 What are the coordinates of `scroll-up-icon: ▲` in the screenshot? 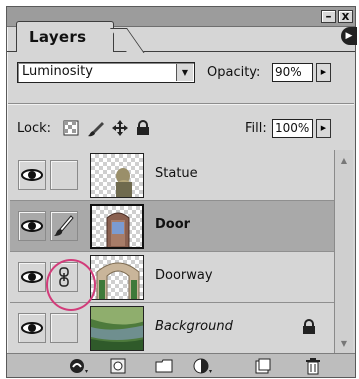 It's located at (344, 161).